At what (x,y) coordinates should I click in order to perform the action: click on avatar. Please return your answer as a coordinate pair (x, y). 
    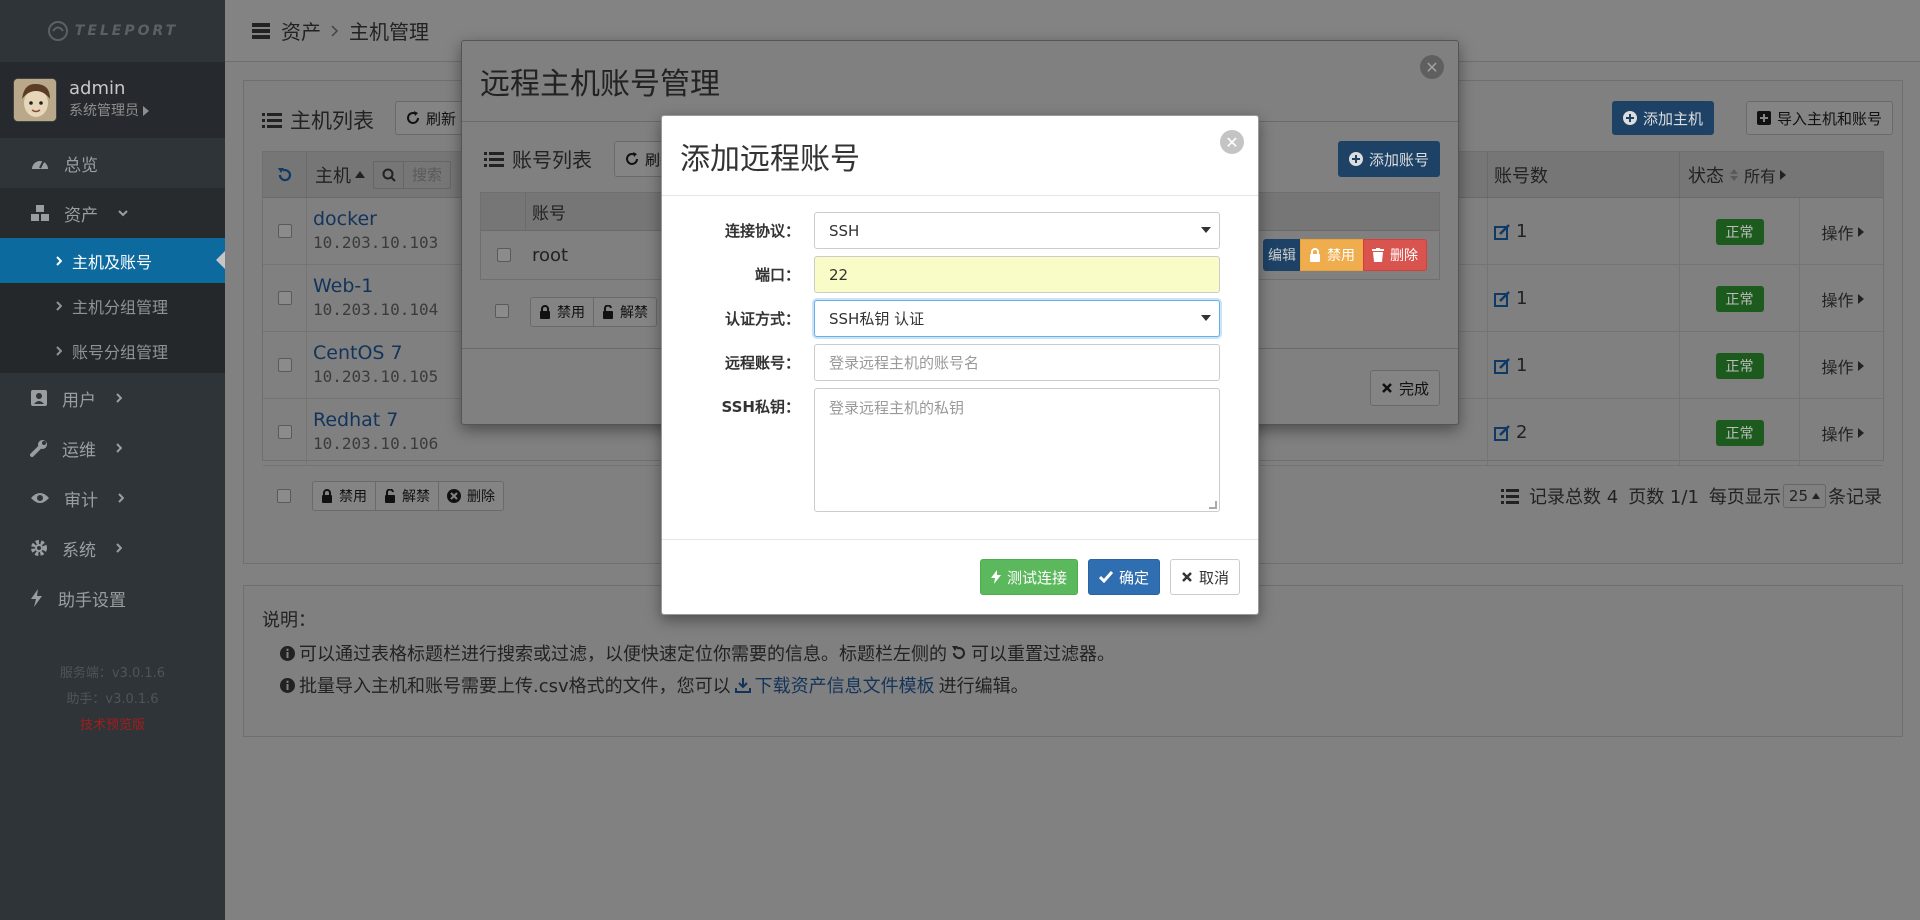
    Looking at the image, I should click on (35, 100).